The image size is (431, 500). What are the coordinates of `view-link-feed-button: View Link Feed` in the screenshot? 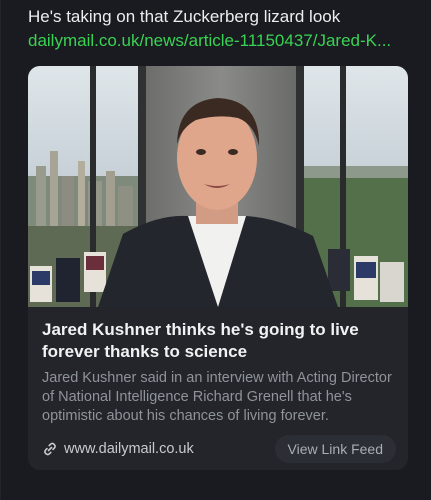 It's located at (335, 449).